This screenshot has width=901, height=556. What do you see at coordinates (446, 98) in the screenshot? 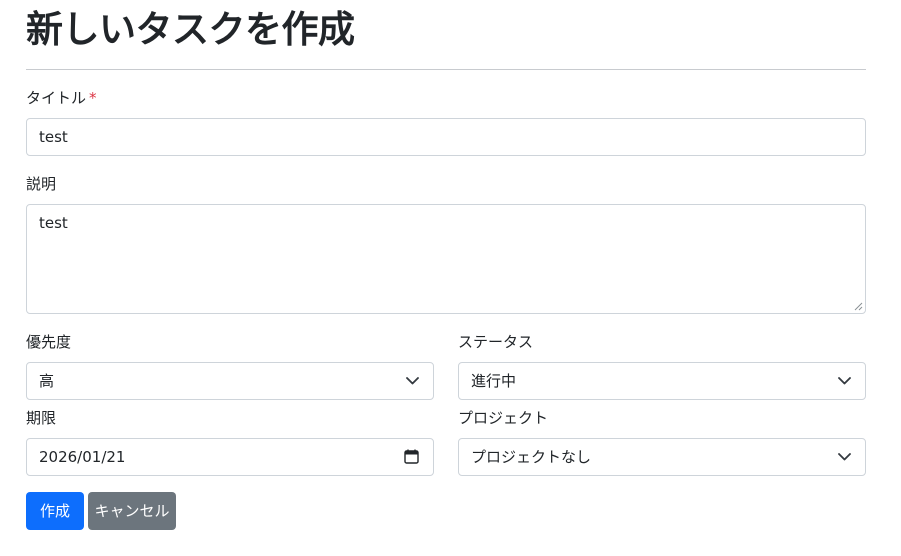
I see `title-label: タイトル *` at bounding box center [446, 98].